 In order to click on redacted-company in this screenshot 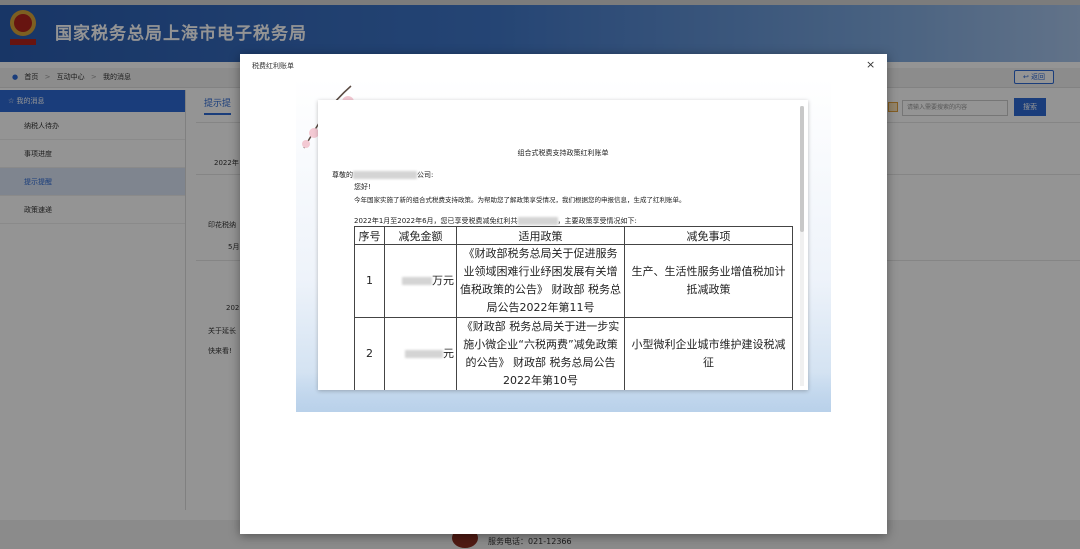, I will do `click(385, 175)`.